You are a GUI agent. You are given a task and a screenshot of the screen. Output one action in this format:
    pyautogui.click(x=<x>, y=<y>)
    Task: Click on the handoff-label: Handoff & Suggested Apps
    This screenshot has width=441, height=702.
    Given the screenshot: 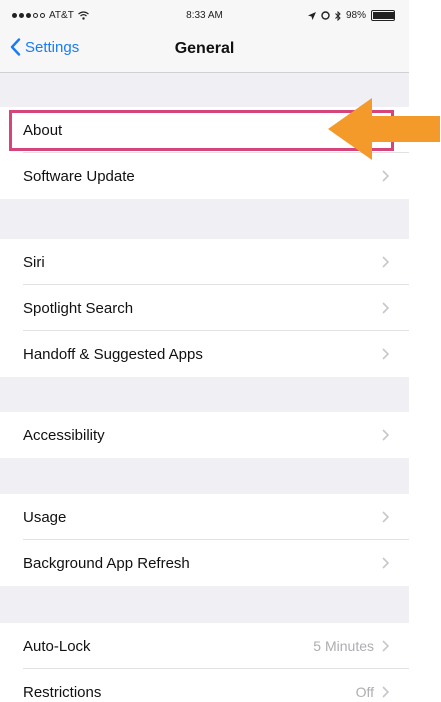 What is the action you would take?
    pyautogui.click(x=113, y=354)
    